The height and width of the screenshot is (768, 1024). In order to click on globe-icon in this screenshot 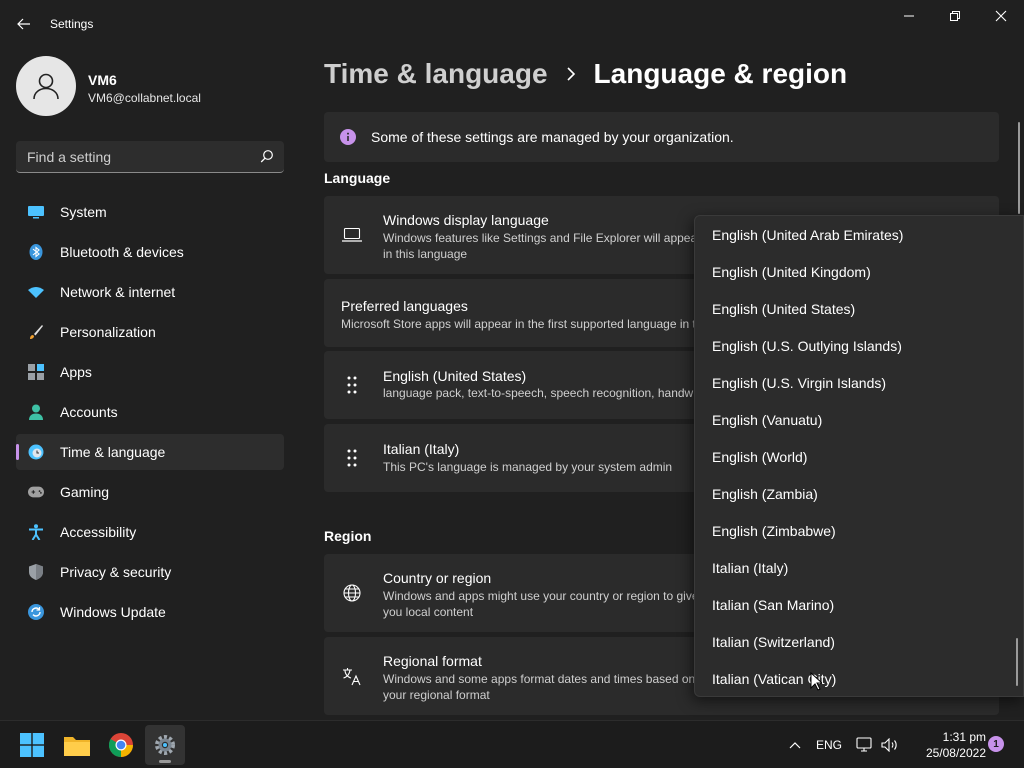, I will do `click(352, 593)`.